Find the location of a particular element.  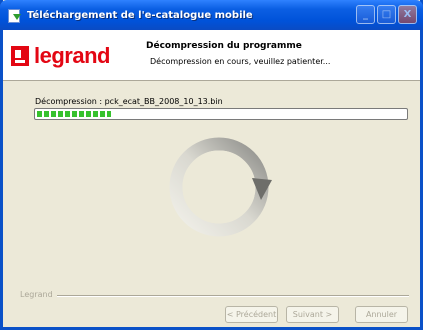

title-buttons: _ □ X is located at coordinates (386, 14).